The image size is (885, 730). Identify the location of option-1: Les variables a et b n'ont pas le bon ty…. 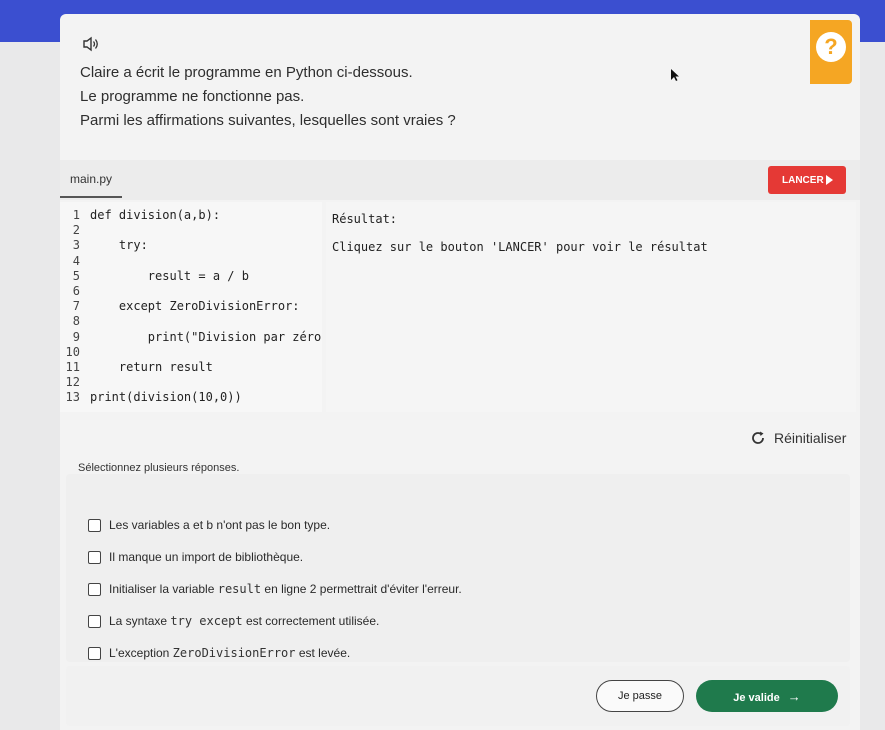
(209, 525).